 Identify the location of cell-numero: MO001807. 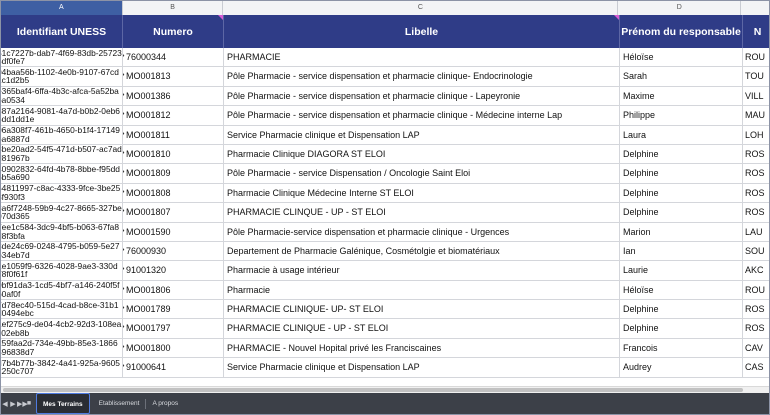
(173, 212).